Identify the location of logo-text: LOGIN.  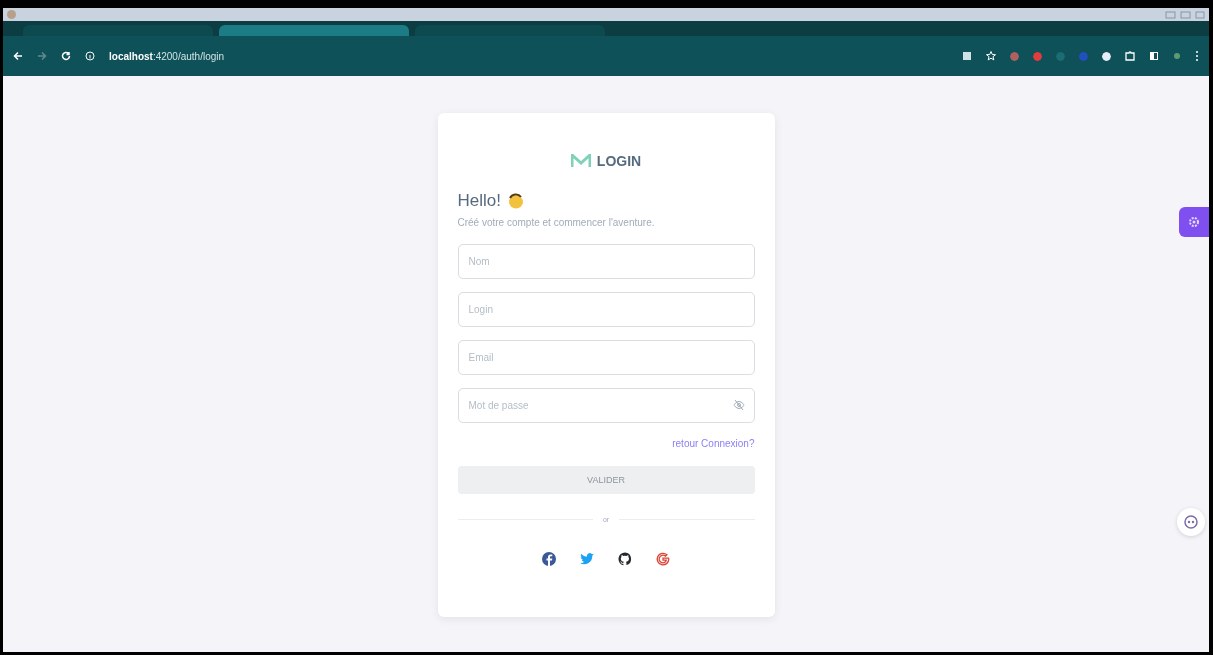
(619, 161).